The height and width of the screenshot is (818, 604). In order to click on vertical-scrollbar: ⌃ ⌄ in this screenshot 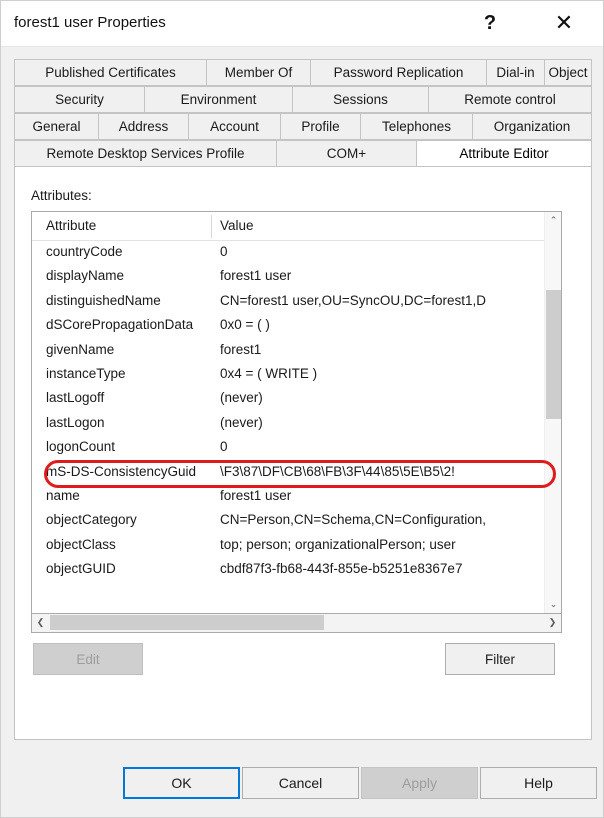, I will do `click(552, 412)`.